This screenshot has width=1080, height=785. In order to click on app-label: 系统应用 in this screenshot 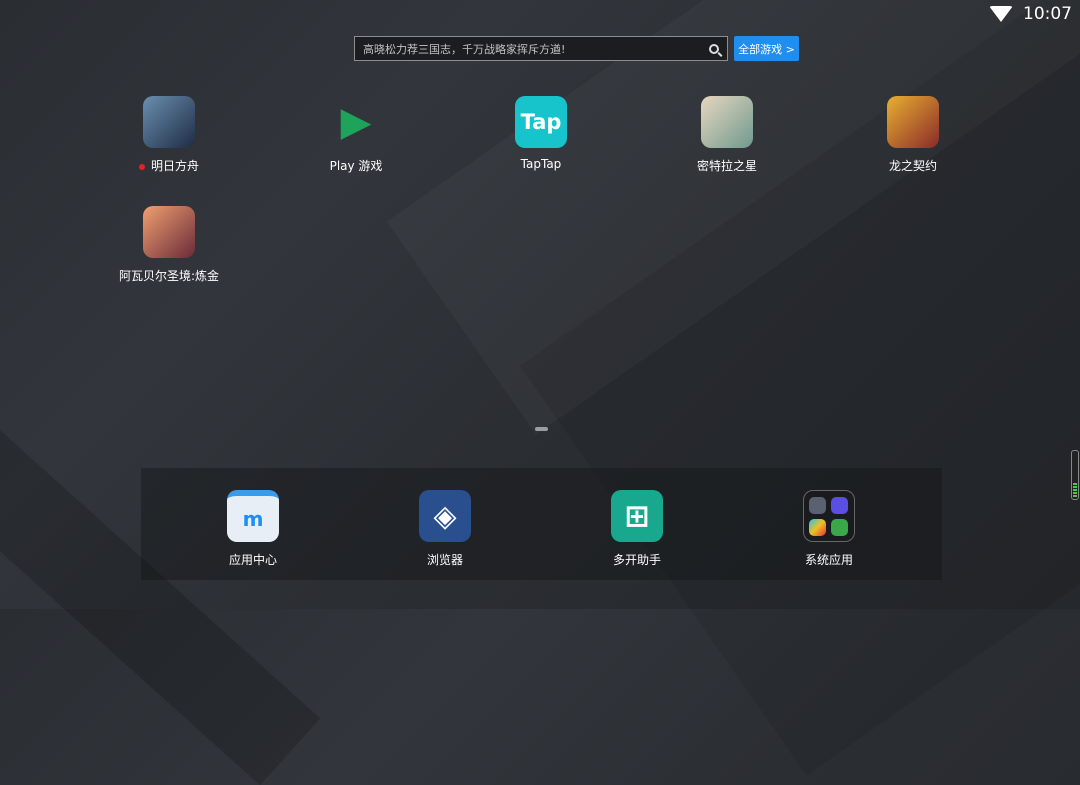, I will do `click(828, 560)`.